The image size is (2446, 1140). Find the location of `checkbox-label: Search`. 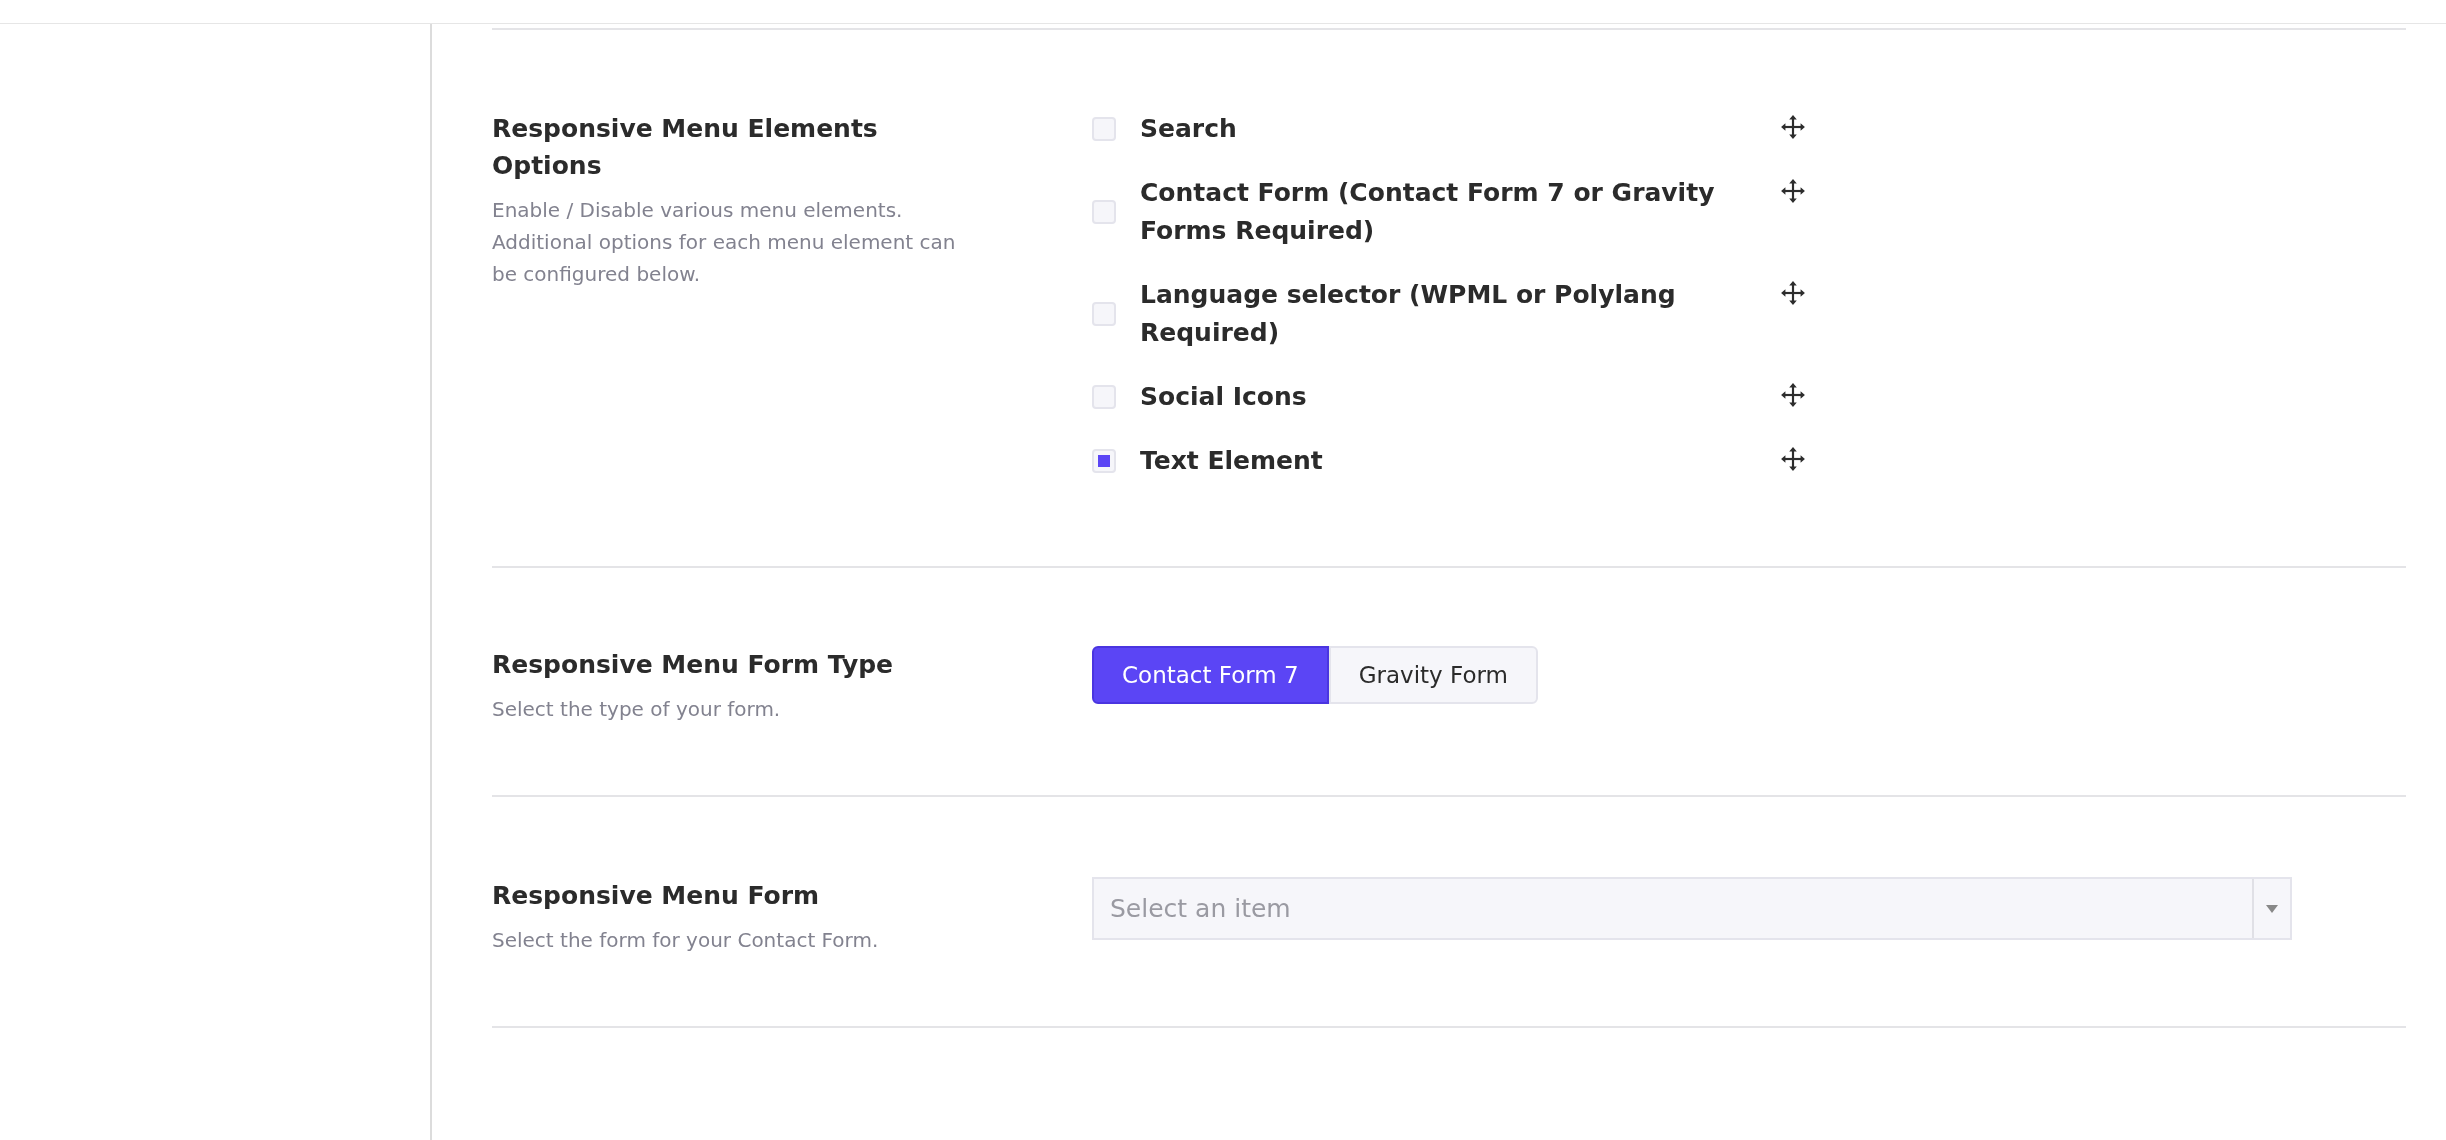

checkbox-label: Search is located at coordinates (1189, 129).